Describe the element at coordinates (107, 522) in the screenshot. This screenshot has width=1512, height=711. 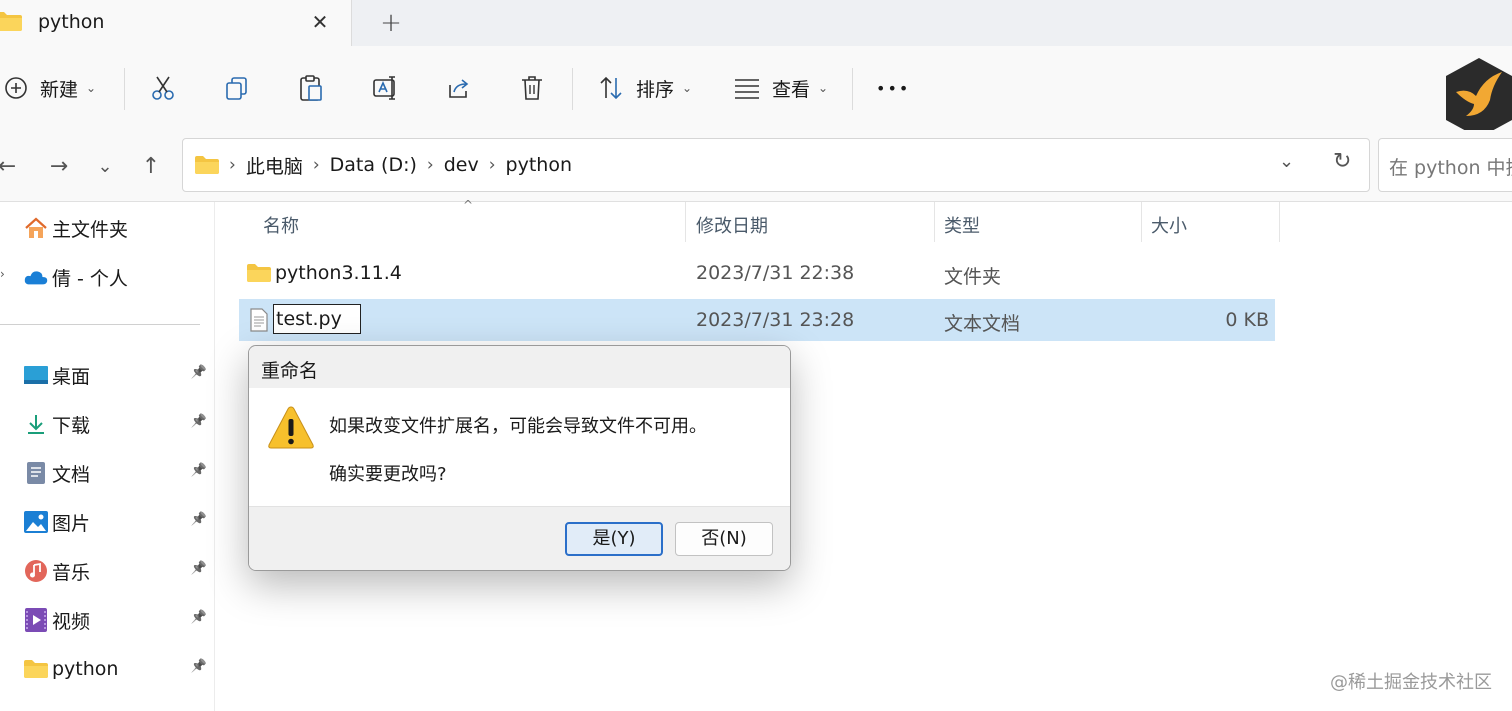
I see `sidebar-item-pictures: 图片 📌` at that location.